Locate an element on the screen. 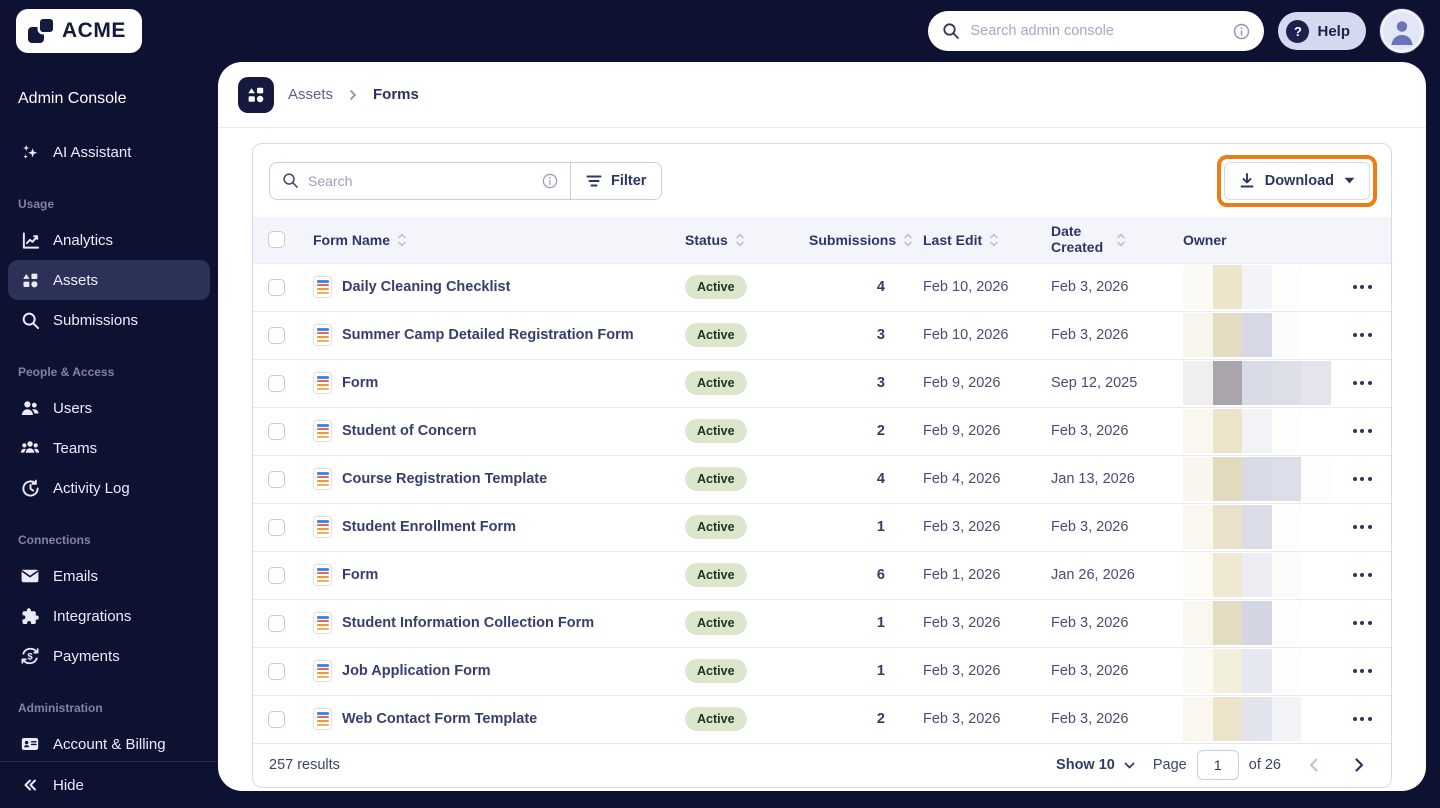 The height and width of the screenshot is (808, 1440). table-row: Form Active 6 Feb 1, 2026 Jan 26, 2026 is located at coordinates (822, 574).